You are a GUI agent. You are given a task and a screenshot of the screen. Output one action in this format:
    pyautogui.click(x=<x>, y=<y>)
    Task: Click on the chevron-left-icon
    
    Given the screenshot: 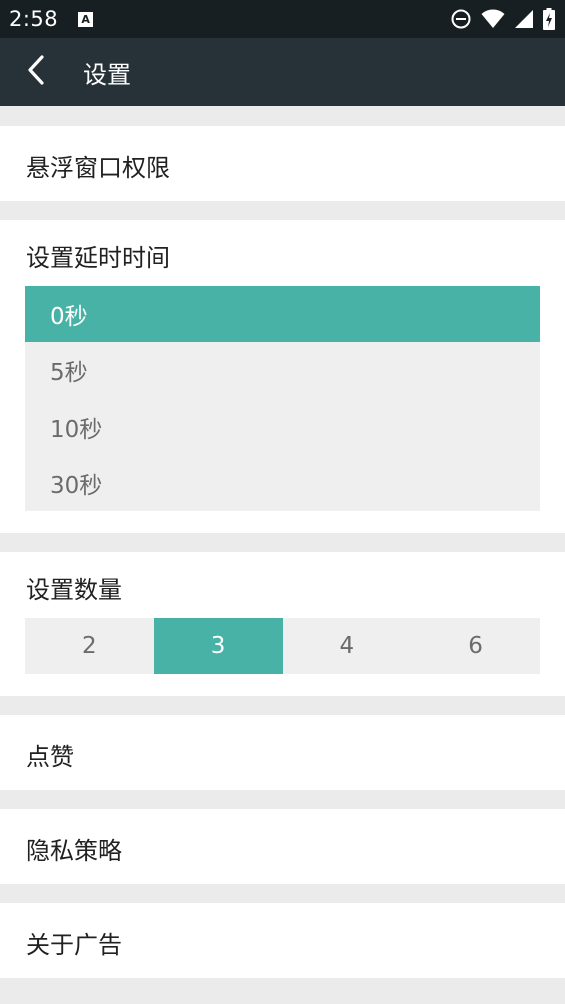 What is the action you would take?
    pyautogui.click(x=36, y=72)
    